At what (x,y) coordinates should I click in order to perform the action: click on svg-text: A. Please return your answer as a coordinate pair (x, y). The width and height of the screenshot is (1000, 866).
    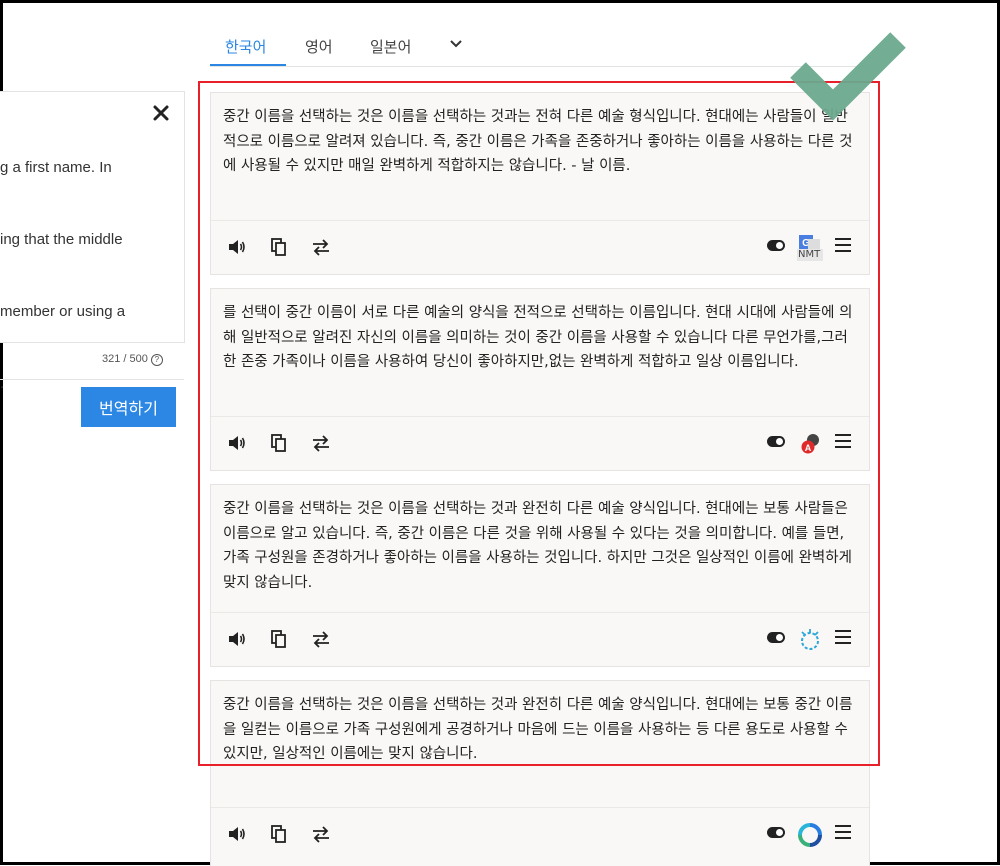
    Looking at the image, I should click on (808, 448).